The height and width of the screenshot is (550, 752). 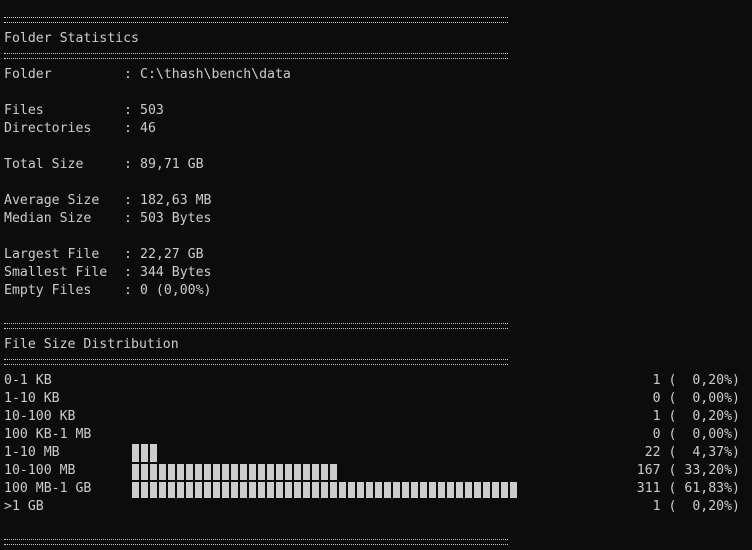 I want to click on distribution-count-value: 1, so click(x=656, y=506).